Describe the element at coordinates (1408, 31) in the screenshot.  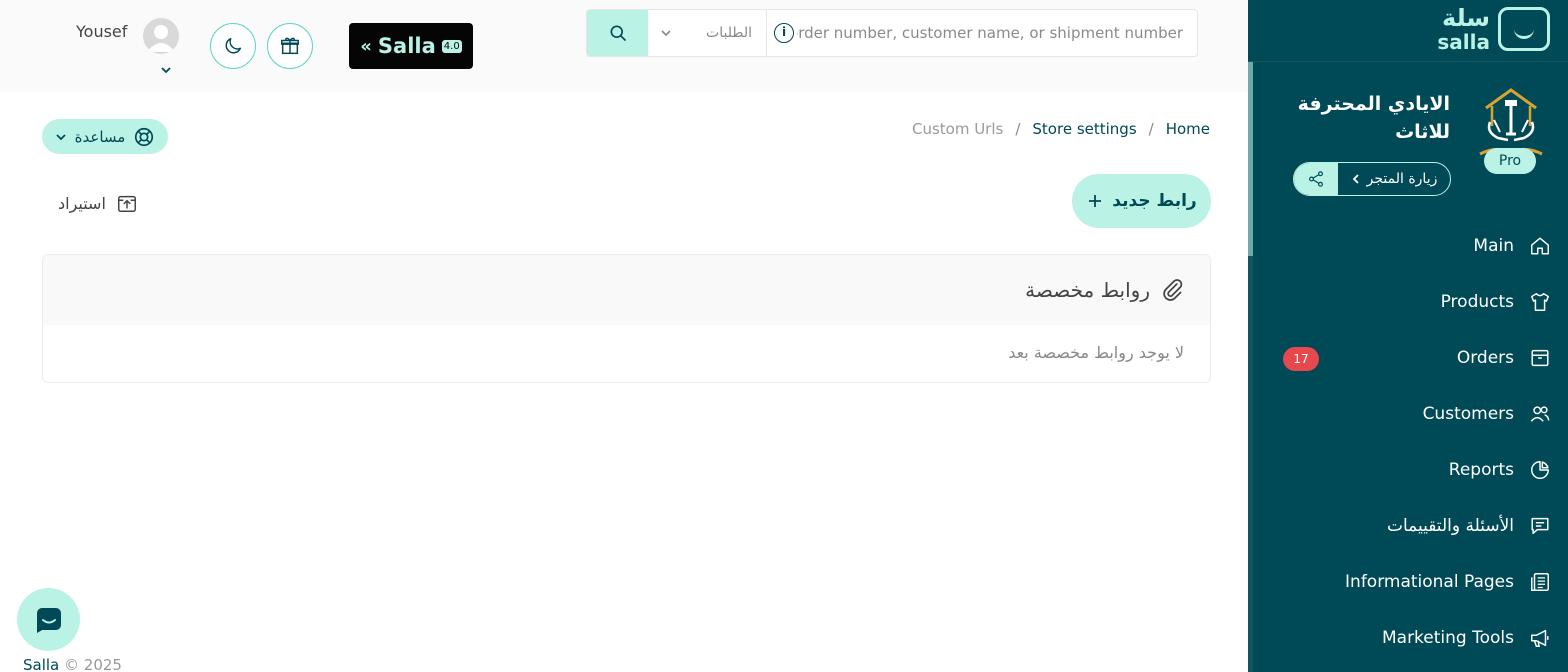
I see `sidebar-brand: سلة salla` at that location.